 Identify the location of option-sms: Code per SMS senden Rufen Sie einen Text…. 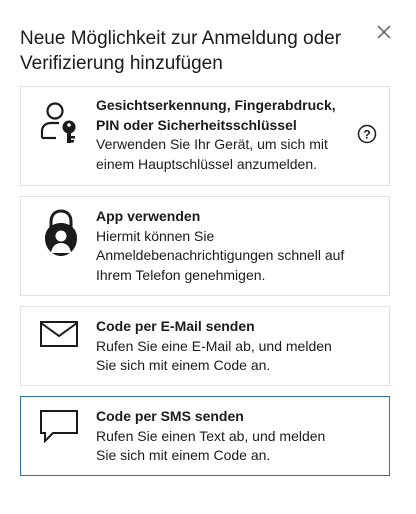
(205, 436).